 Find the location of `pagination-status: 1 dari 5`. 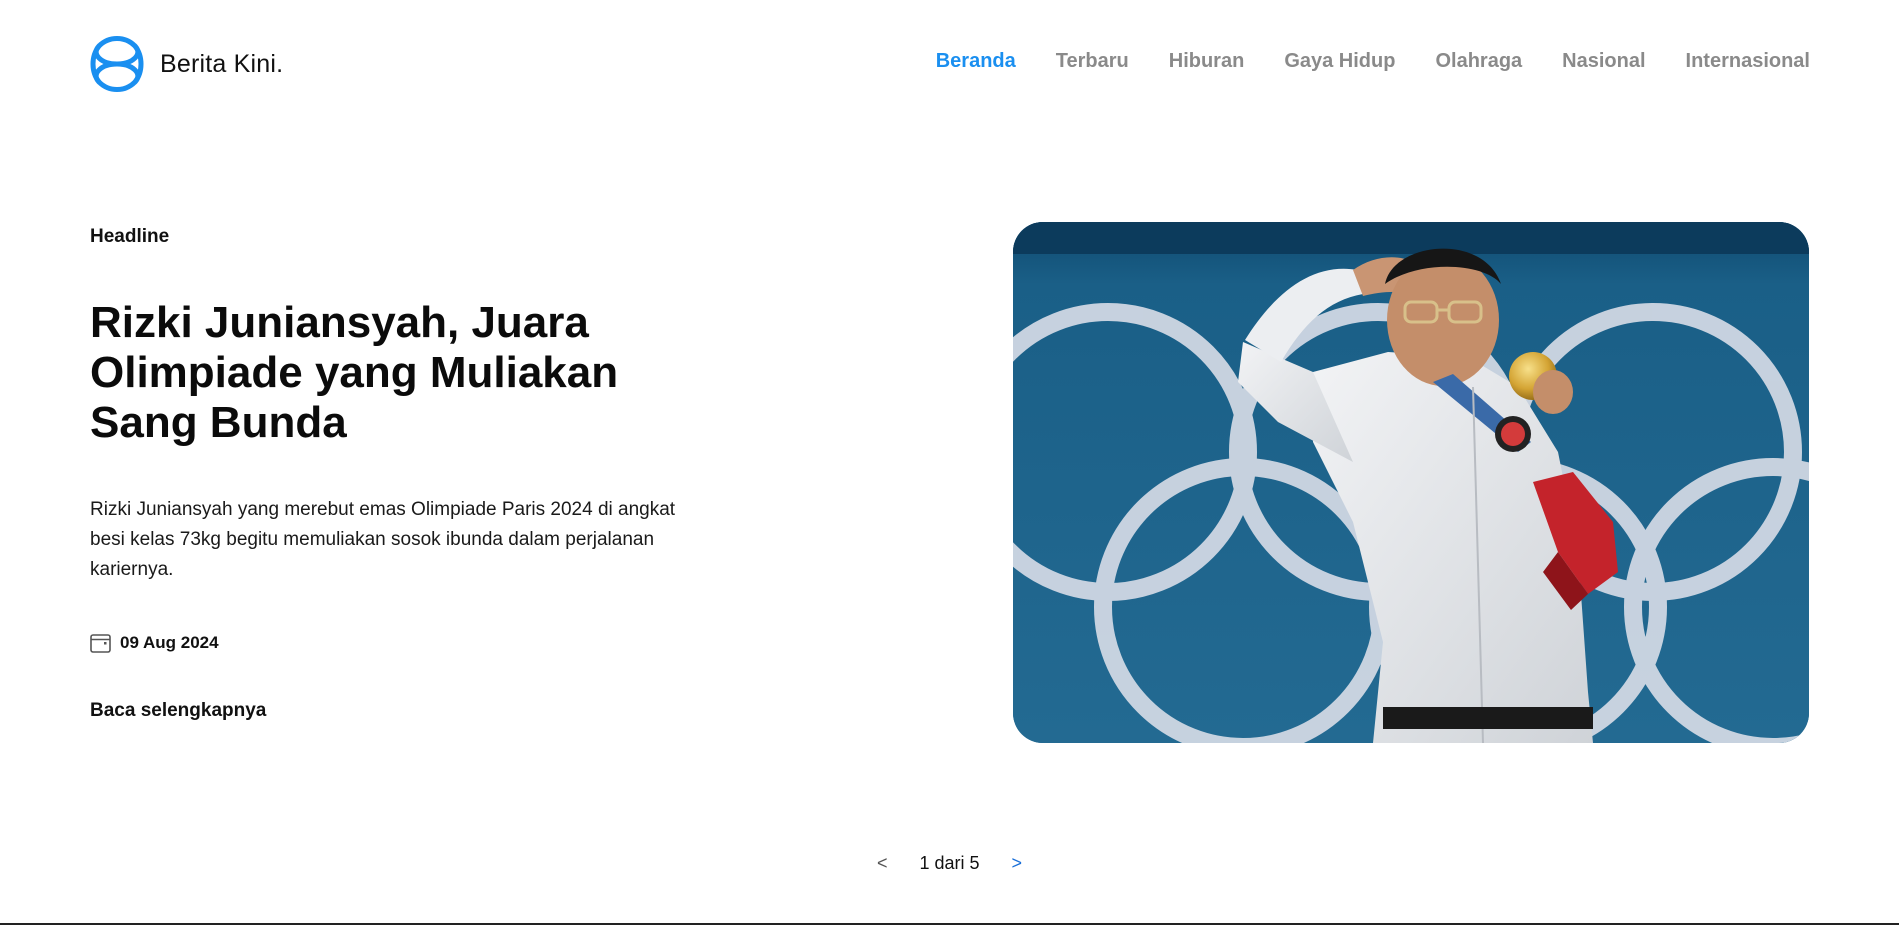

pagination-status: 1 dari 5 is located at coordinates (949, 863).